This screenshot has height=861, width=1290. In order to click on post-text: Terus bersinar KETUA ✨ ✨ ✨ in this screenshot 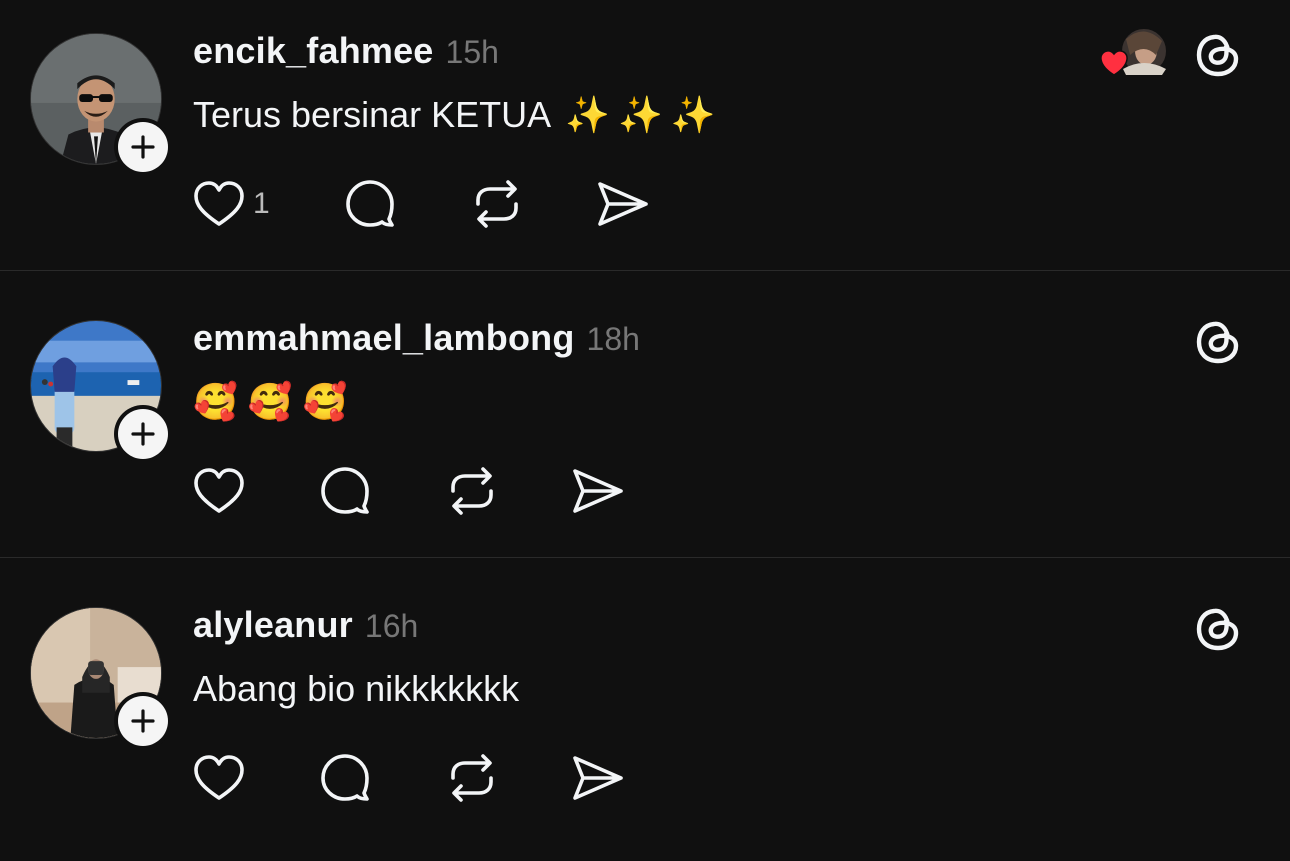, I will do `click(454, 115)`.